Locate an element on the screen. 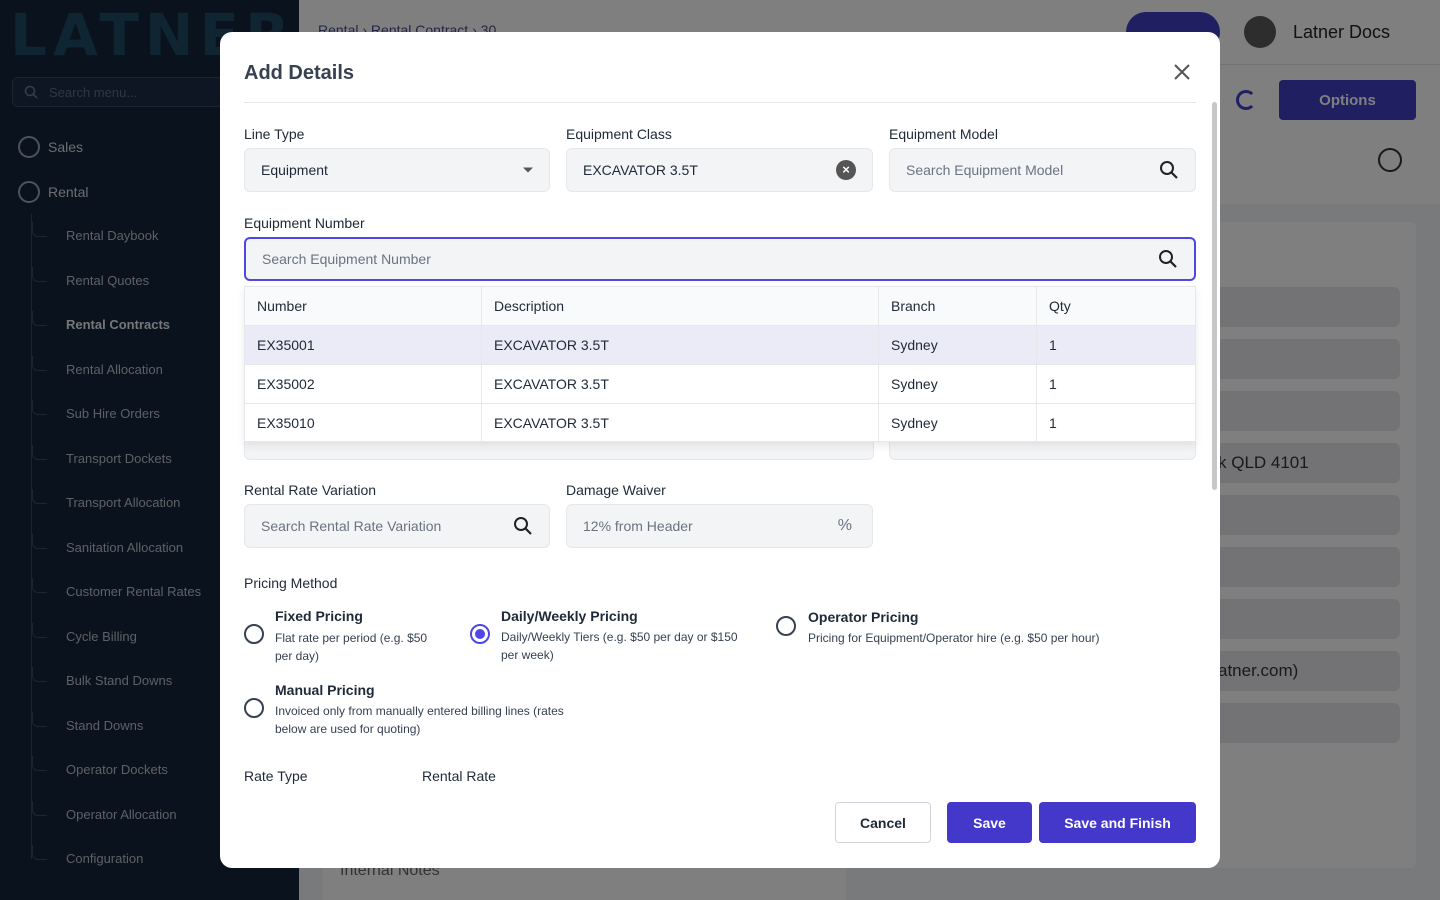 The height and width of the screenshot is (900, 1440). line-type-label: Line Type is located at coordinates (274, 134).